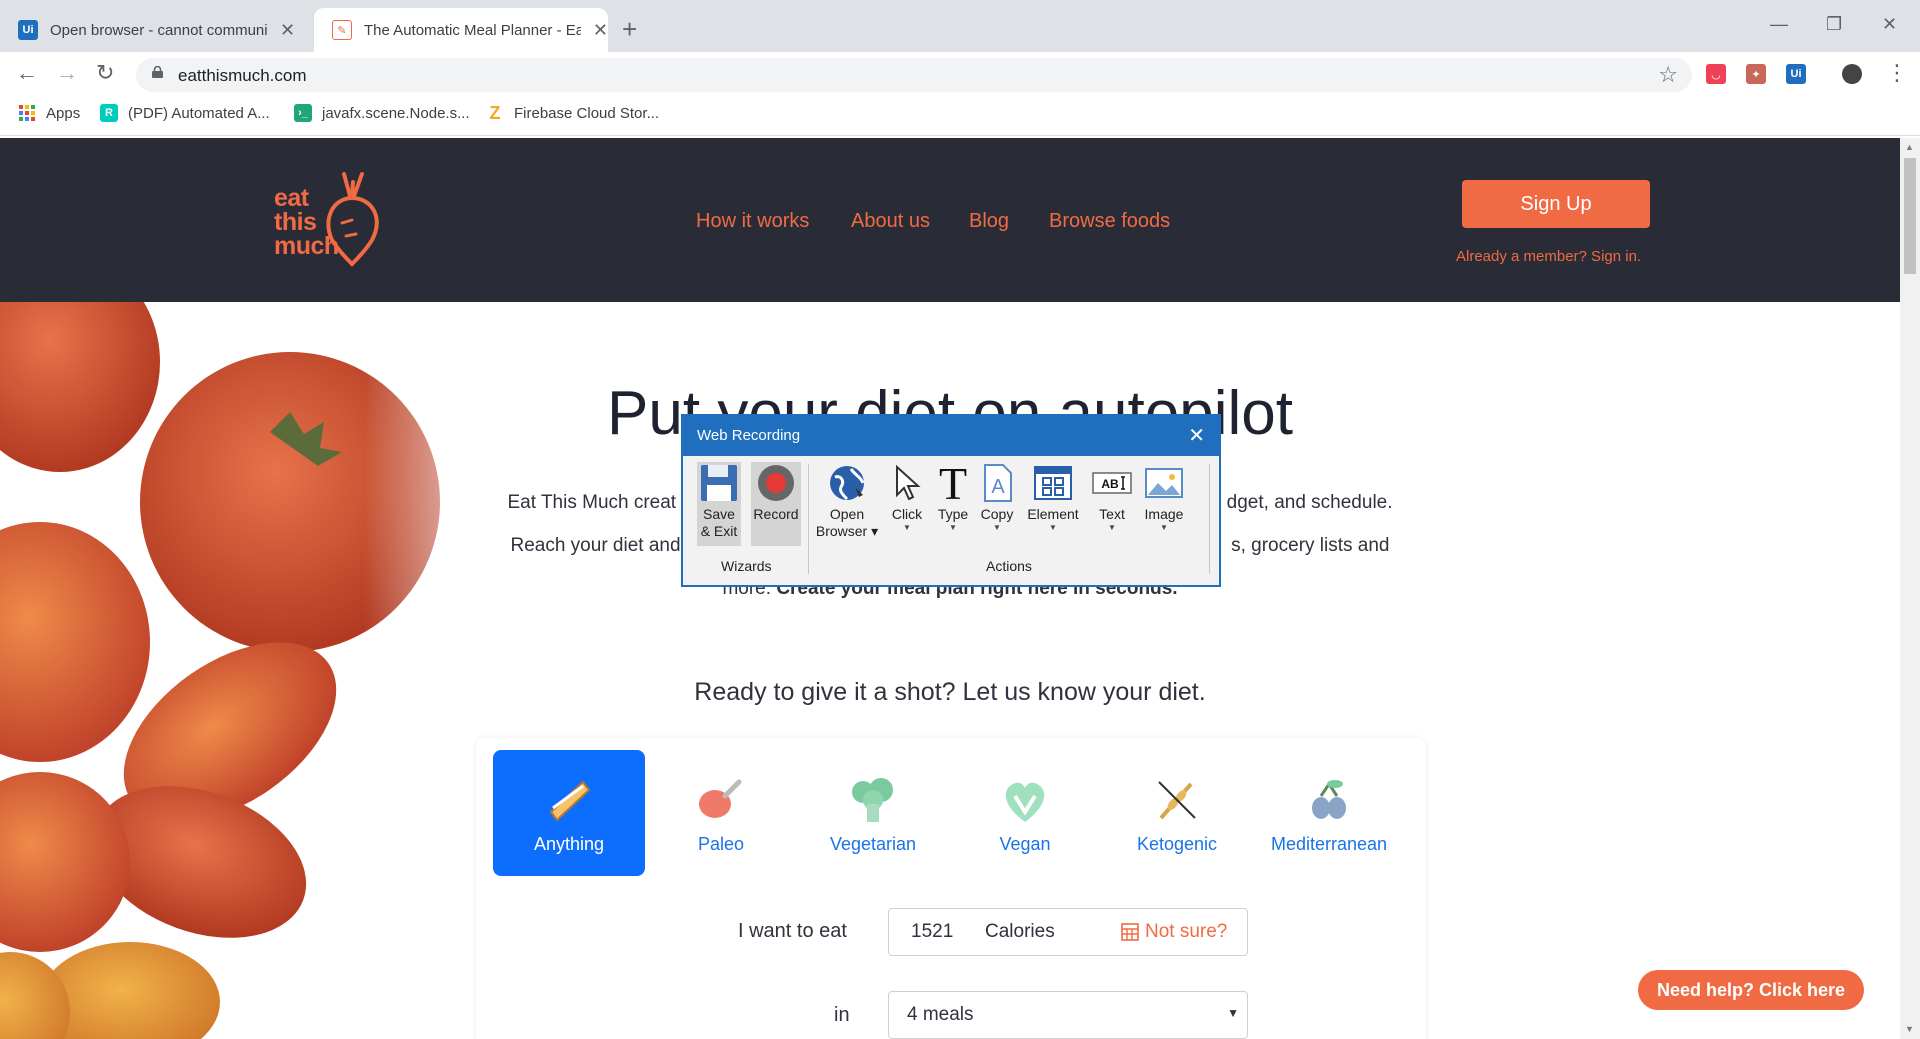 The height and width of the screenshot is (1039, 1920). I want to click on svg-text: AB, so click(1110, 484).